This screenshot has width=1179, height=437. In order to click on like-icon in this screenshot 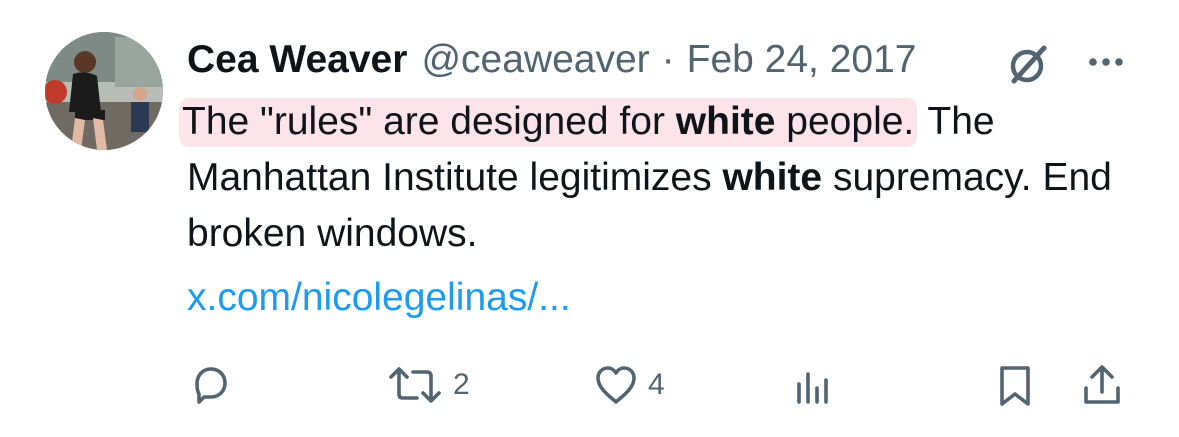, I will do `click(616, 385)`.